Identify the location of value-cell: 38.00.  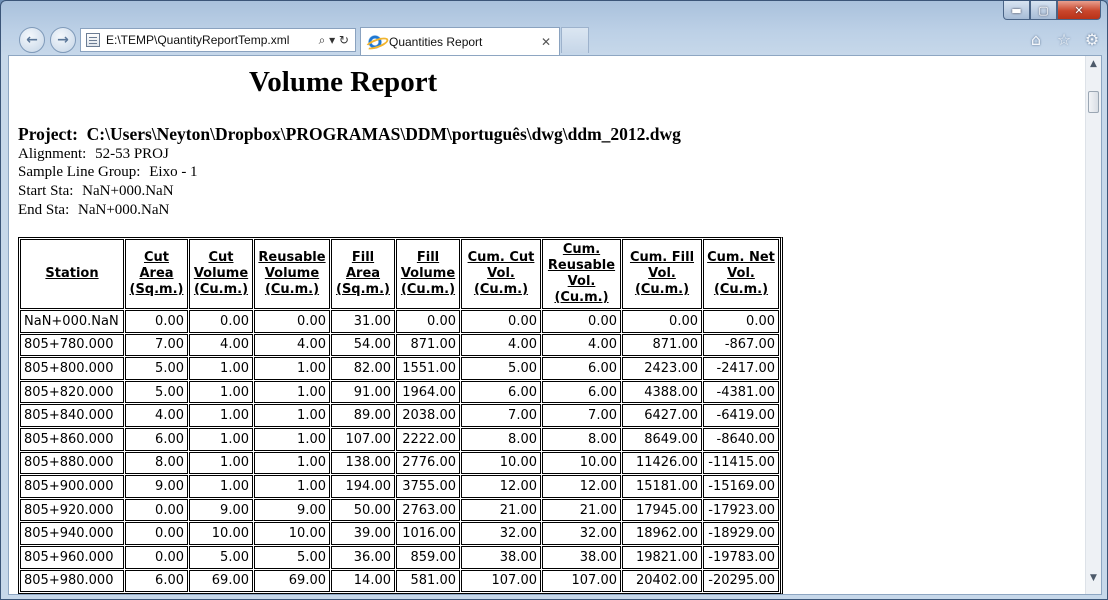
(581, 557).